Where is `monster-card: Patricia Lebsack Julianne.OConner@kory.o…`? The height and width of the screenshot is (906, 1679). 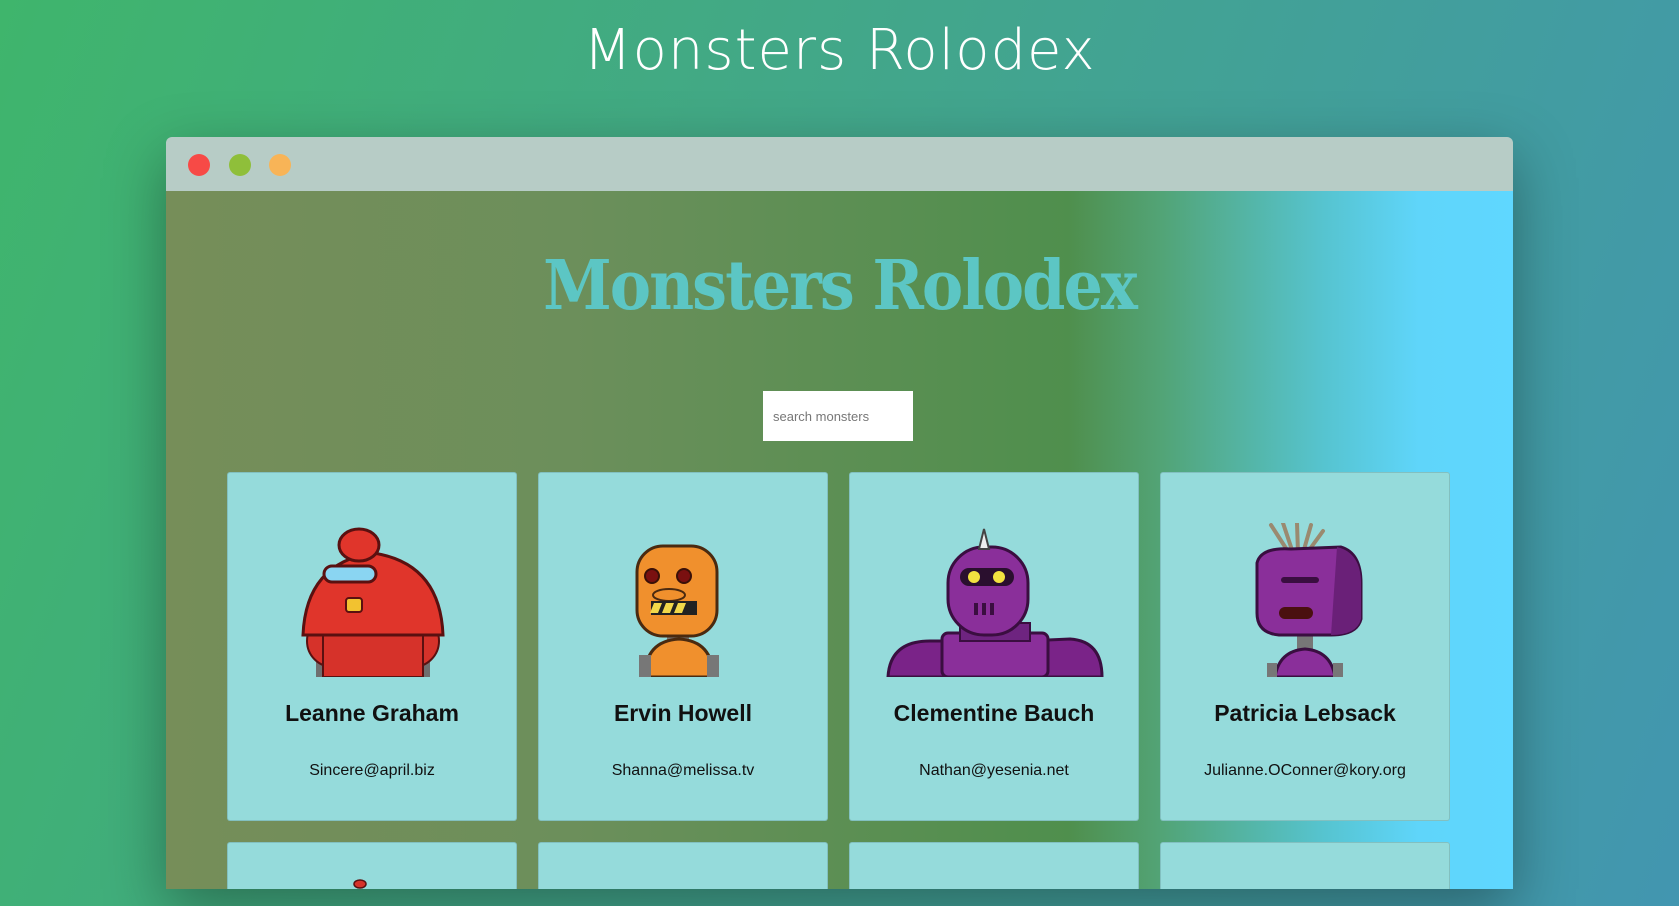
monster-card: Patricia Lebsack Julianne.OConner@kory.o… is located at coordinates (1305, 646).